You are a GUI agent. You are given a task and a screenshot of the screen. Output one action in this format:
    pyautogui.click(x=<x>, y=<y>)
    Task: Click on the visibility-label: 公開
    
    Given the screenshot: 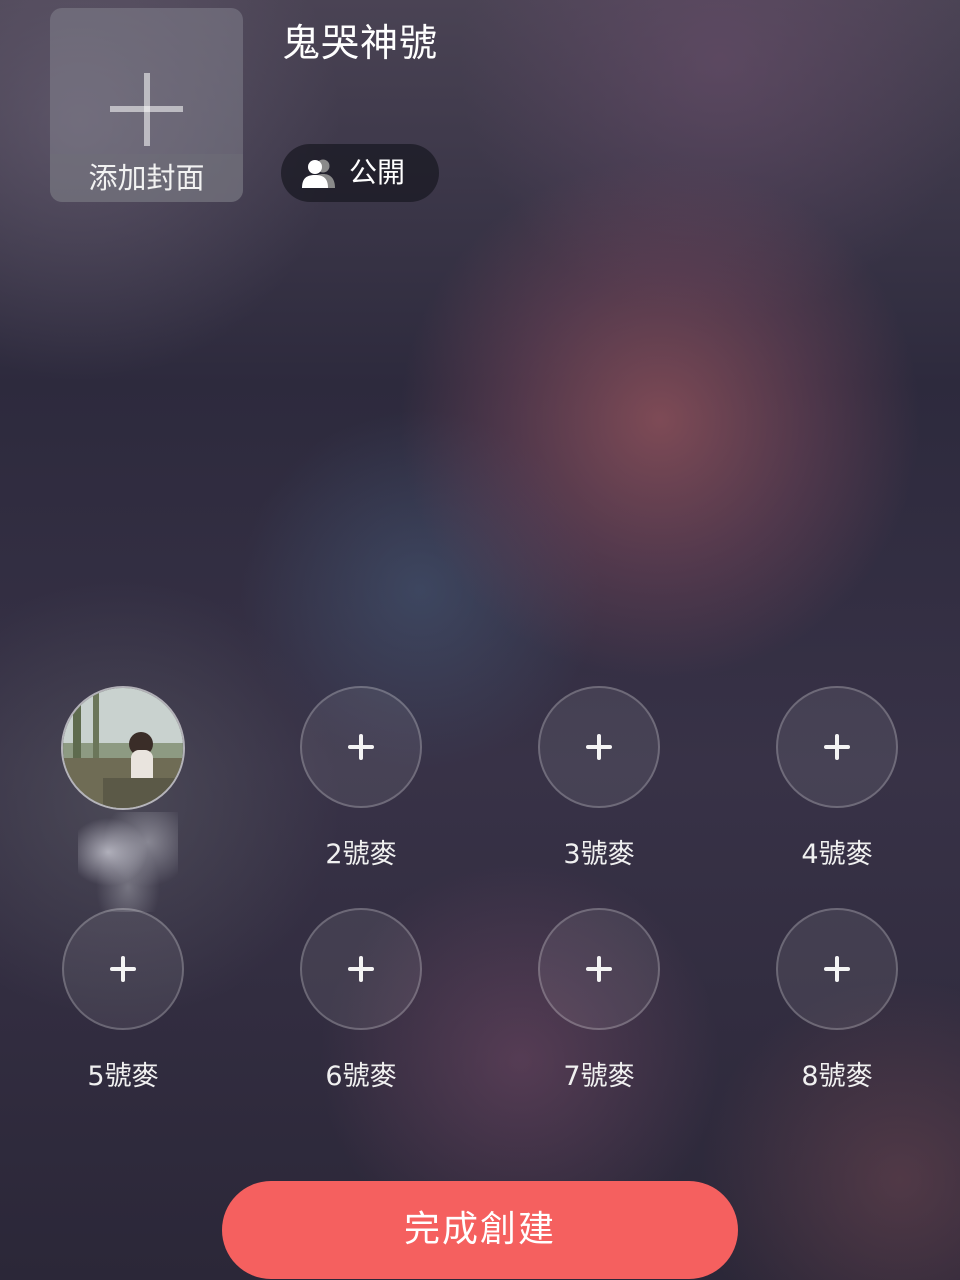 What is the action you would take?
    pyautogui.click(x=377, y=172)
    